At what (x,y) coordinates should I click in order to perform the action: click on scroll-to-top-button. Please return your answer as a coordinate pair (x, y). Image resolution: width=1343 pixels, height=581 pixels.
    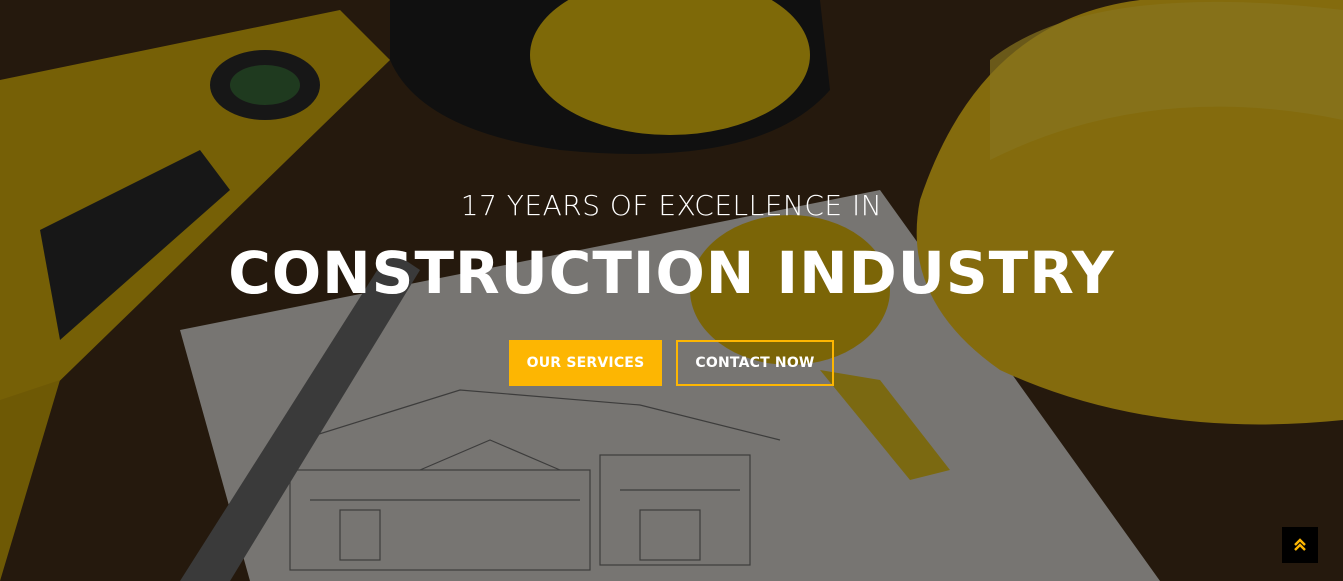
    Looking at the image, I should click on (1300, 545).